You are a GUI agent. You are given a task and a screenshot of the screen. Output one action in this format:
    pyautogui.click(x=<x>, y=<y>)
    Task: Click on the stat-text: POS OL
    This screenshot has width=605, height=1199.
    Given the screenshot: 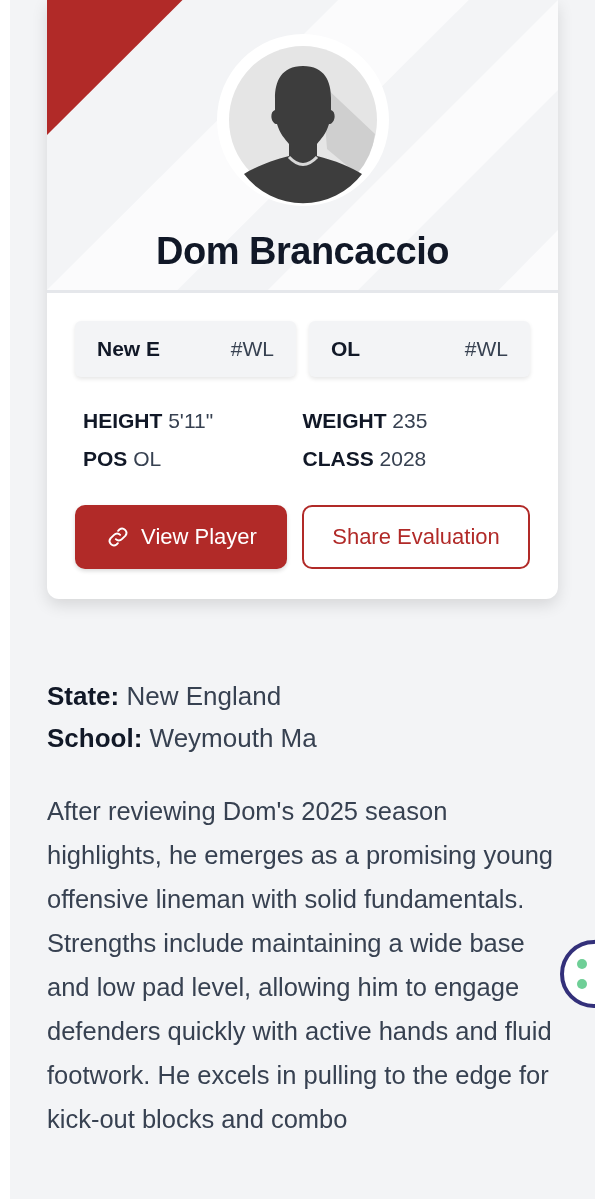 What is the action you would take?
    pyautogui.click(x=123, y=459)
    